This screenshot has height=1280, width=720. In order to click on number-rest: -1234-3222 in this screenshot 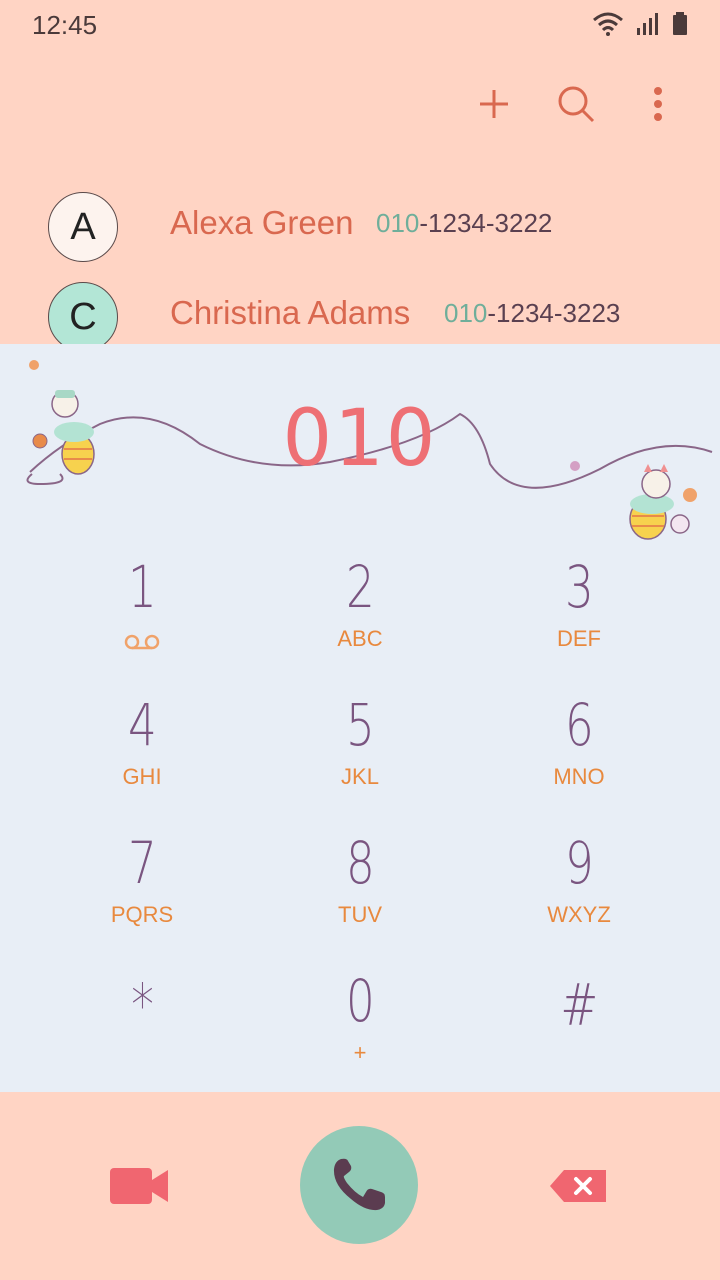, I will do `click(486, 223)`.